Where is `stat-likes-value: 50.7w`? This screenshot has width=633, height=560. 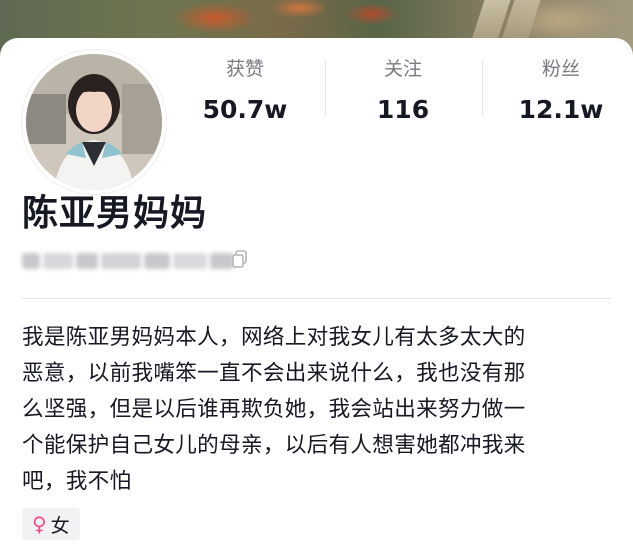 stat-likes-value: 50.7w is located at coordinates (245, 109).